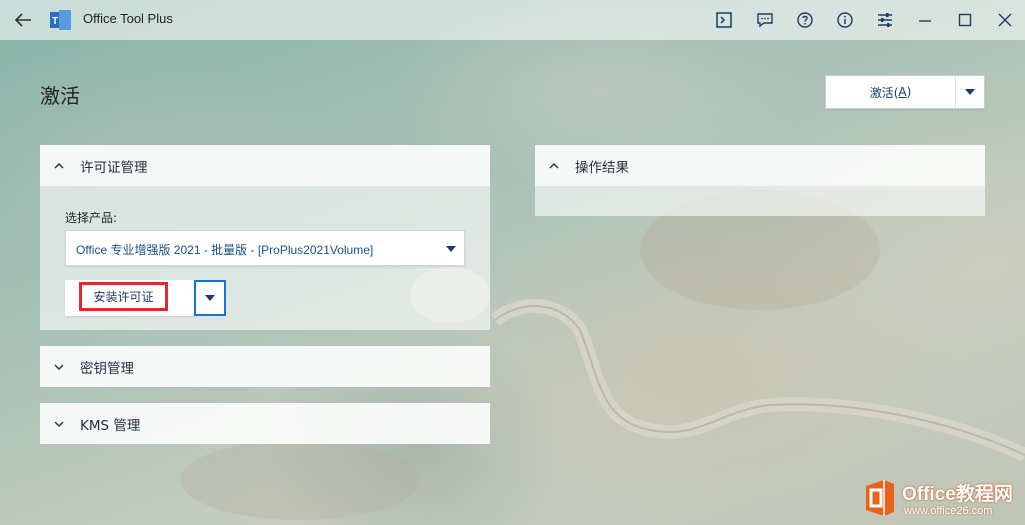 The image size is (1025, 525). I want to click on install-license-button: 安装许可证, so click(123, 296).